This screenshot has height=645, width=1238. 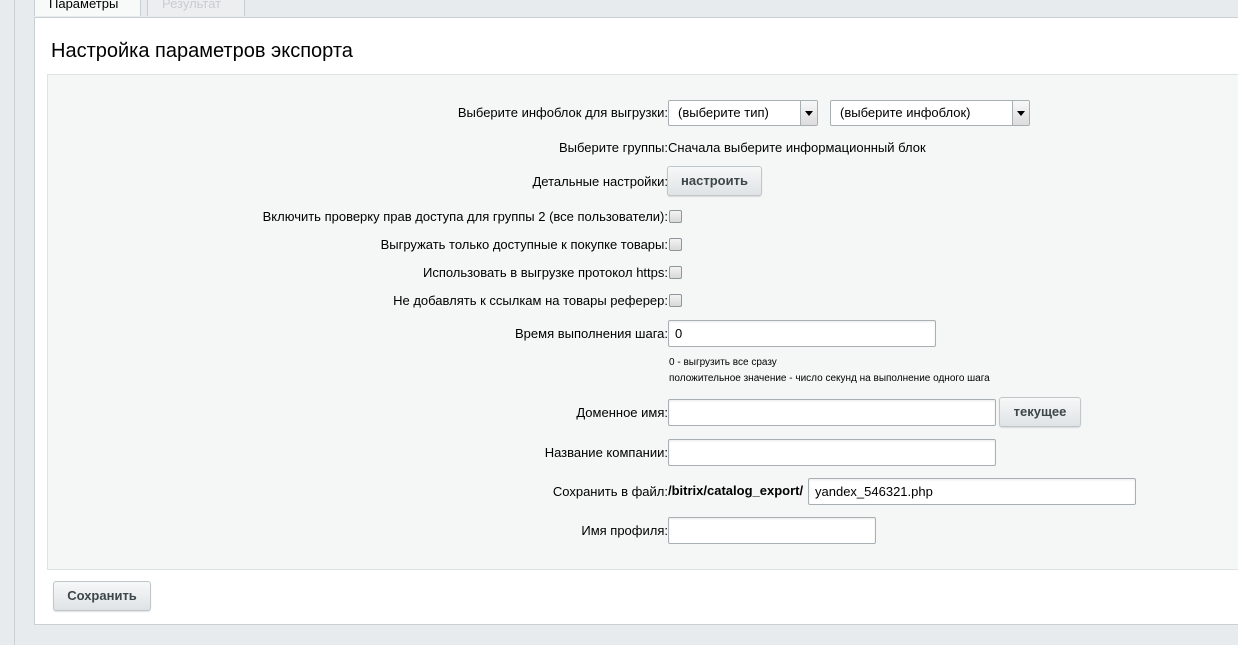 What do you see at coordinates (714, 181) in the screenshot?
I see `configure-button: настроить` at bounding box center [714, 181].